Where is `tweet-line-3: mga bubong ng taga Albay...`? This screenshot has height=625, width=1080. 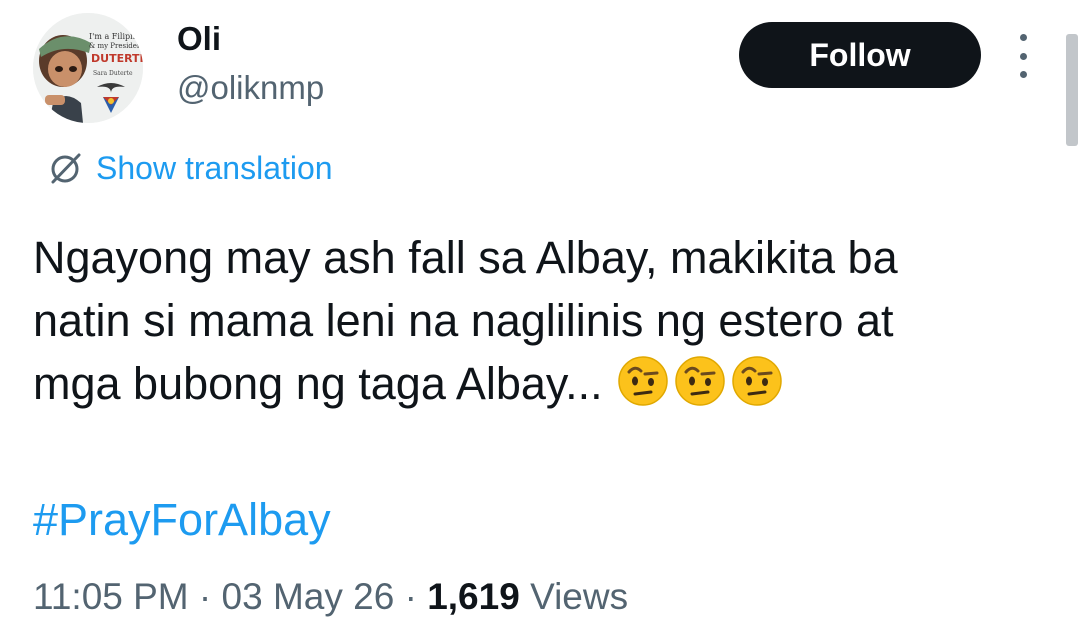 tweet-line-3: mga bubong ng taga Albay... is located at coordinates (318, 383).